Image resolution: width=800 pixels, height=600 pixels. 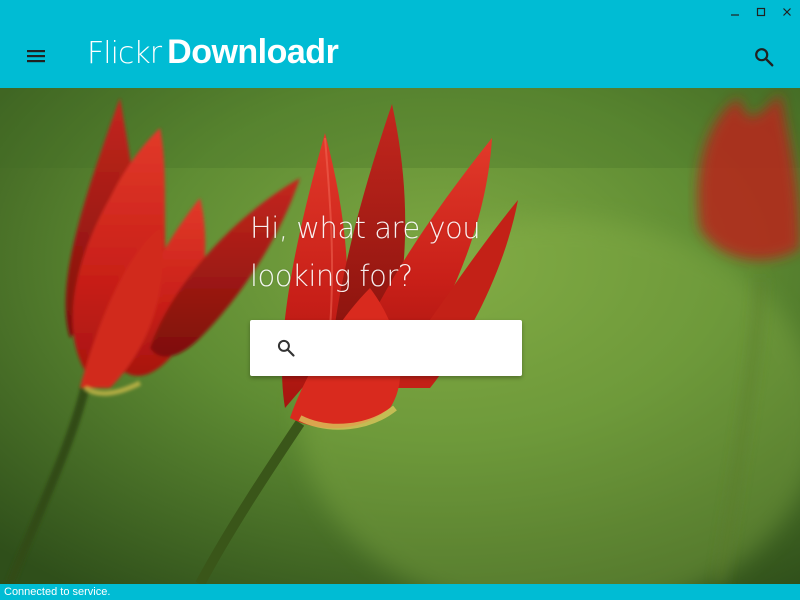 I want to click on hero-headline: Hi, what are you looking for?, so click(x=410, y=252).